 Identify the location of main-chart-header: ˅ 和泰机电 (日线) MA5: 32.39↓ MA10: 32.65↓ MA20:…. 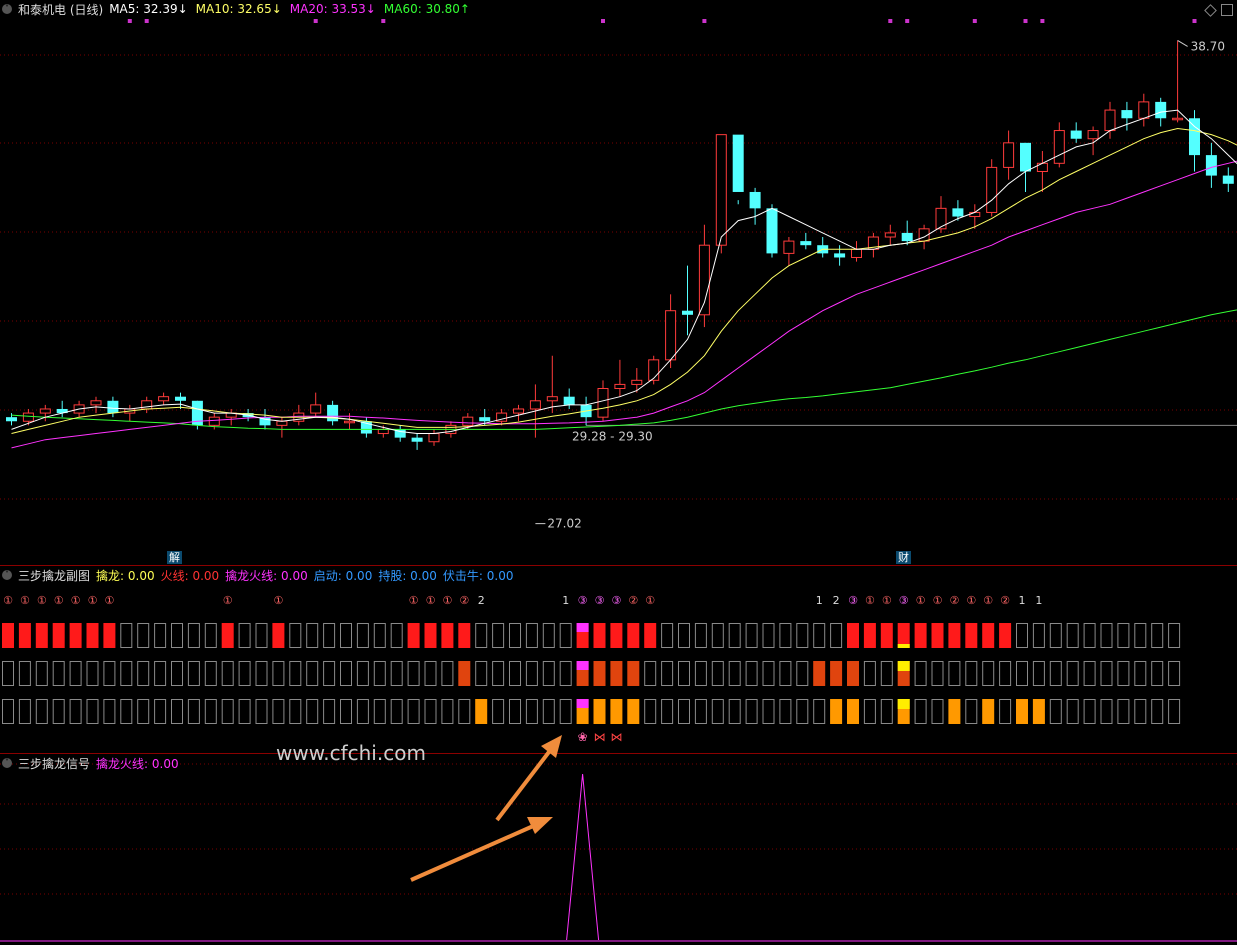
(239, 9).